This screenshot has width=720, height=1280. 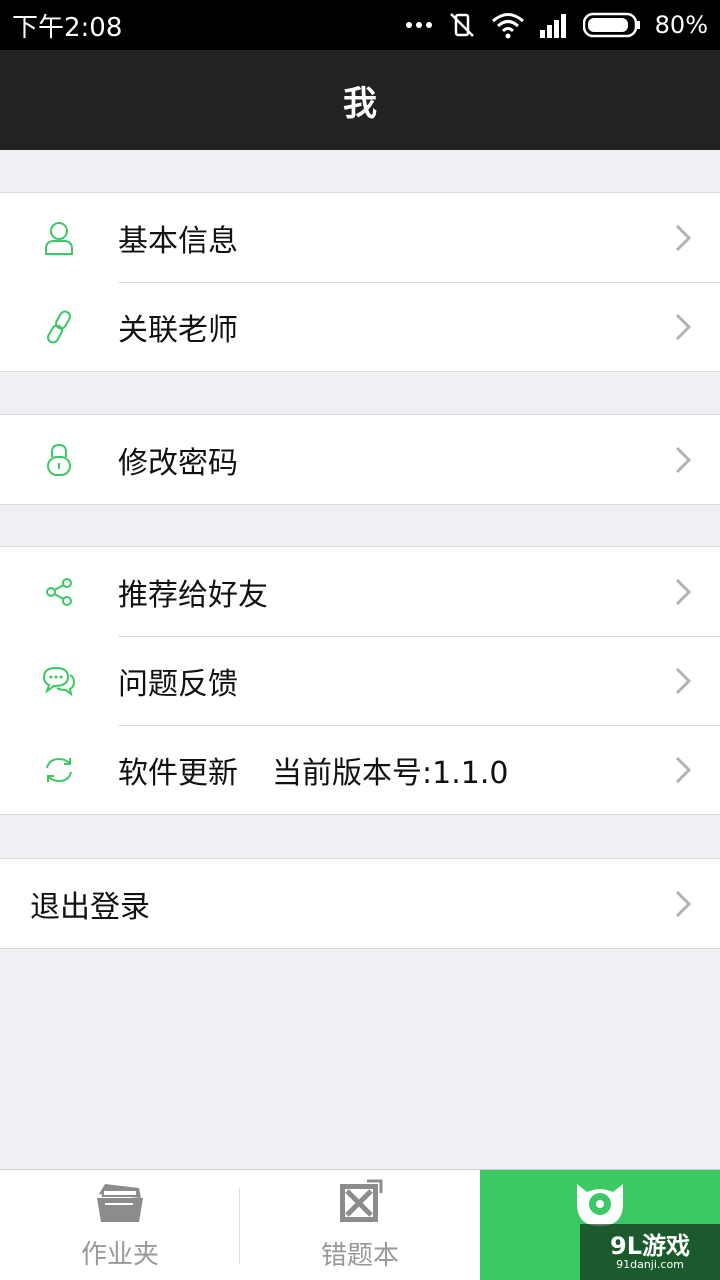 I want to click on status-icons: 80%, so click(x=556, y=25).